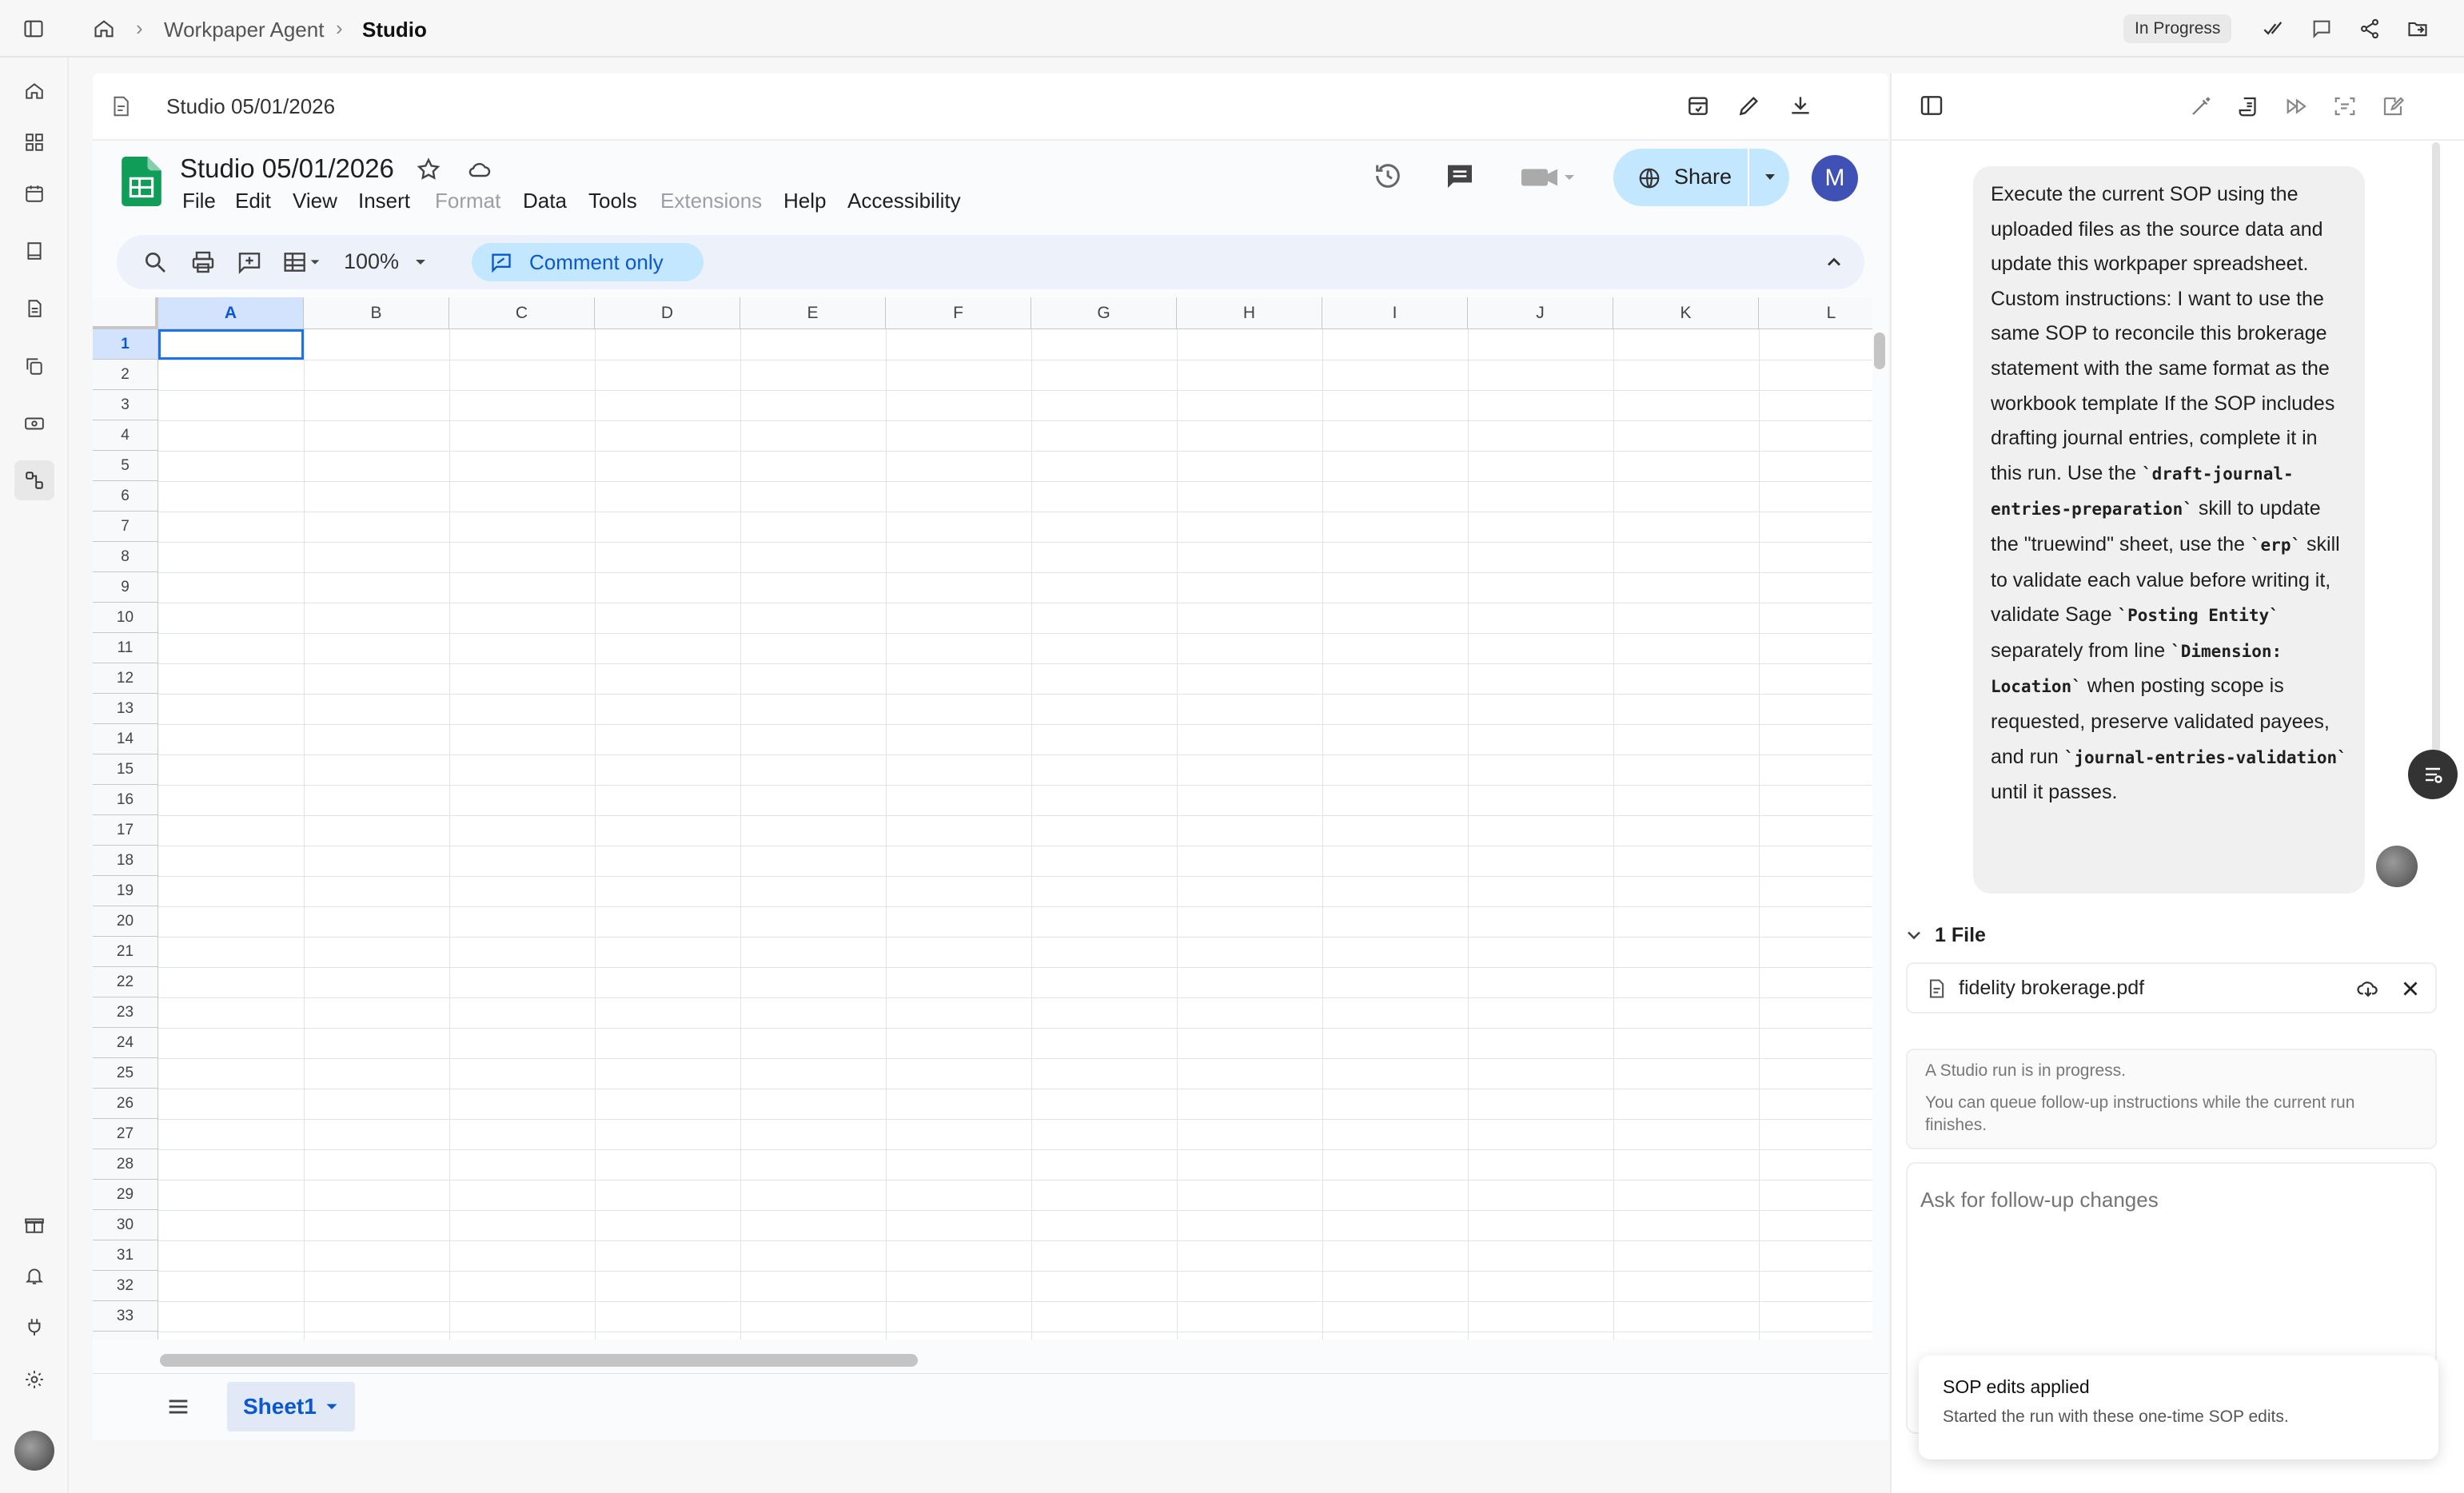 This screenshot has width=2464, height=1493. Describe the element at coordinates (125, 557) in the screenshot. I see `row-header-8: 8` at that location.